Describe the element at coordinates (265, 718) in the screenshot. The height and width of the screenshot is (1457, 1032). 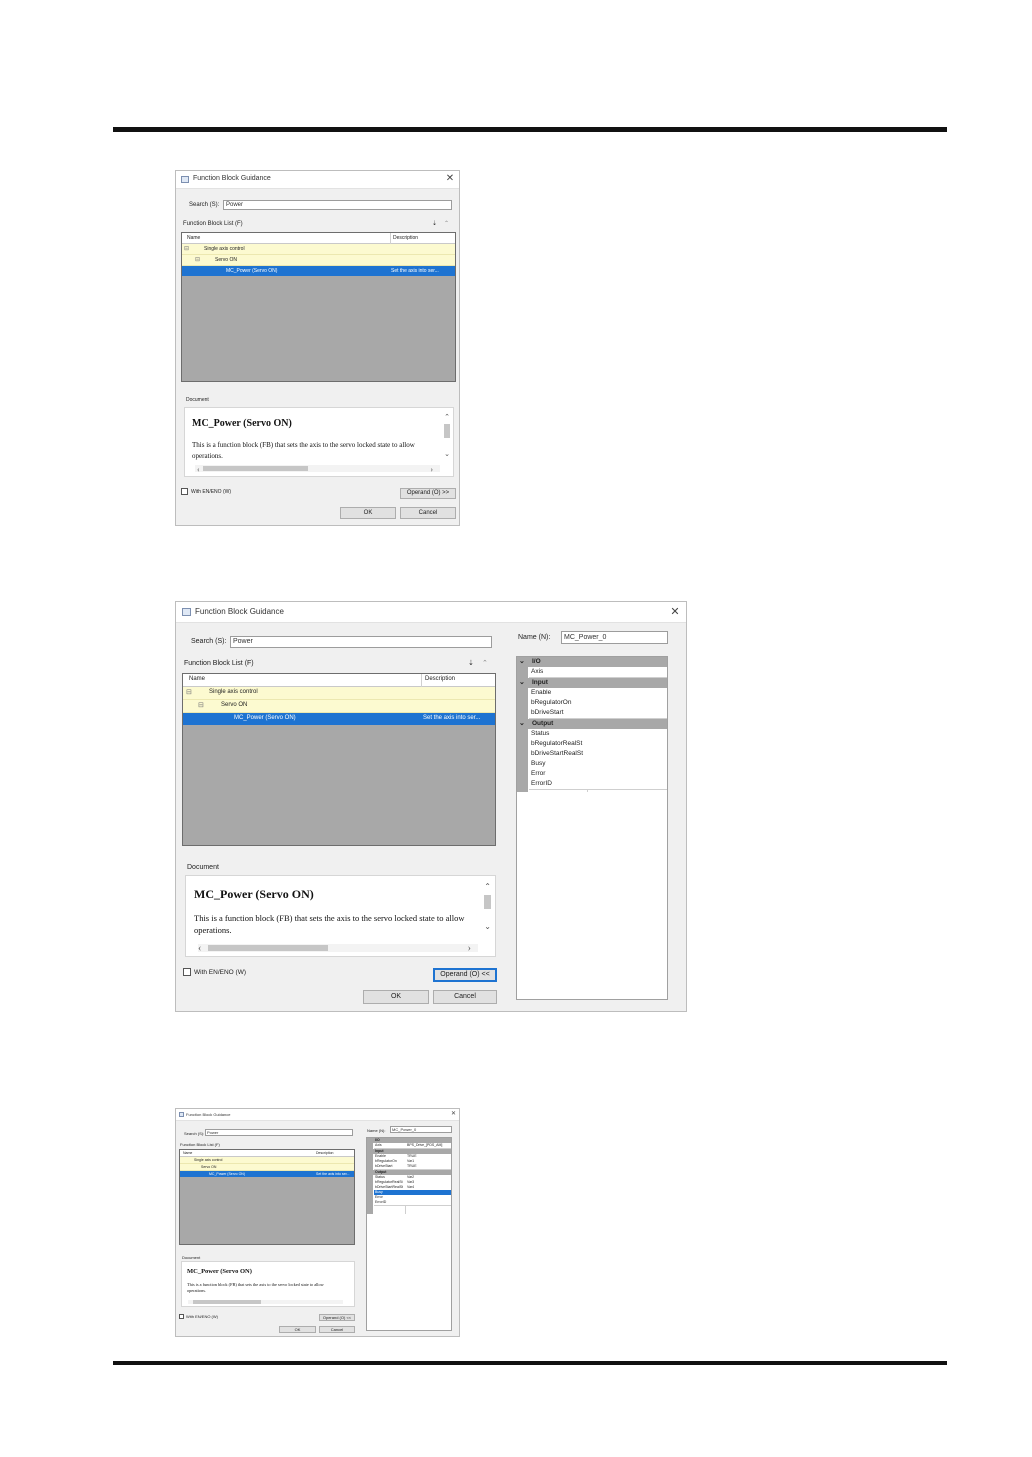
I see `list-item-label: MC_Power (Servo ON)` at that location.